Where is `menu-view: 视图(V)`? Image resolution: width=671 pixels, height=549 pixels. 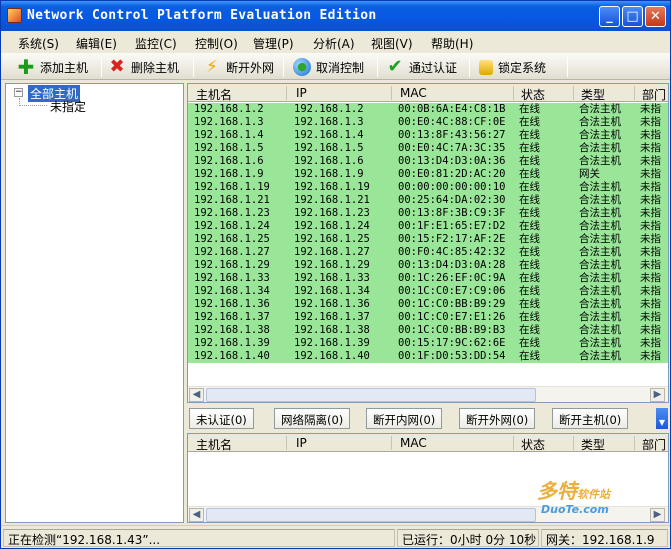 menu-view: 视图(V) is located at coordinates (392, 43).